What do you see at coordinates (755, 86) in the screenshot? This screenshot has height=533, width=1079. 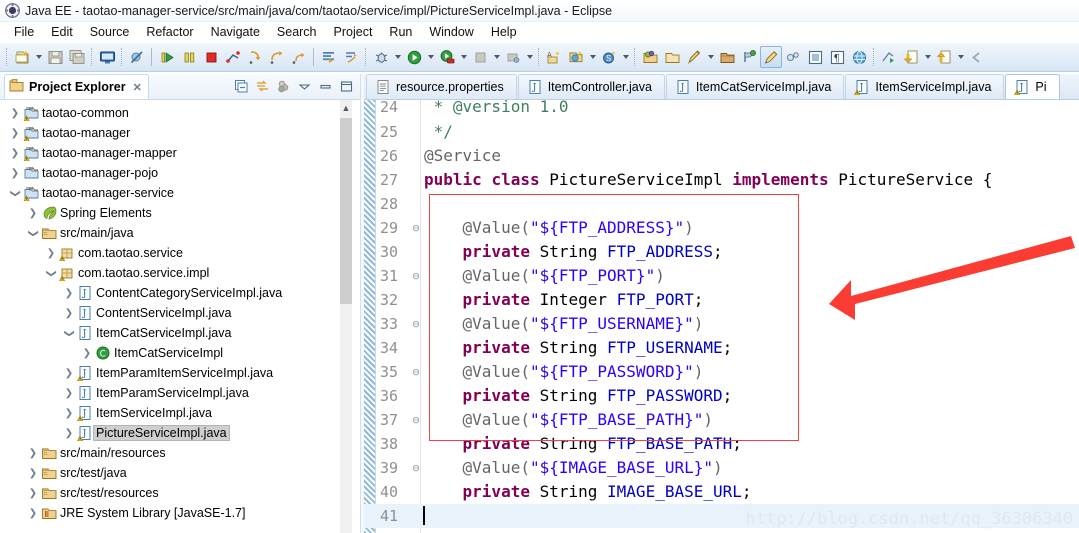 I see `editor-tab: J ItemCatServiceImpl.java` at bounding box center [755, 86].